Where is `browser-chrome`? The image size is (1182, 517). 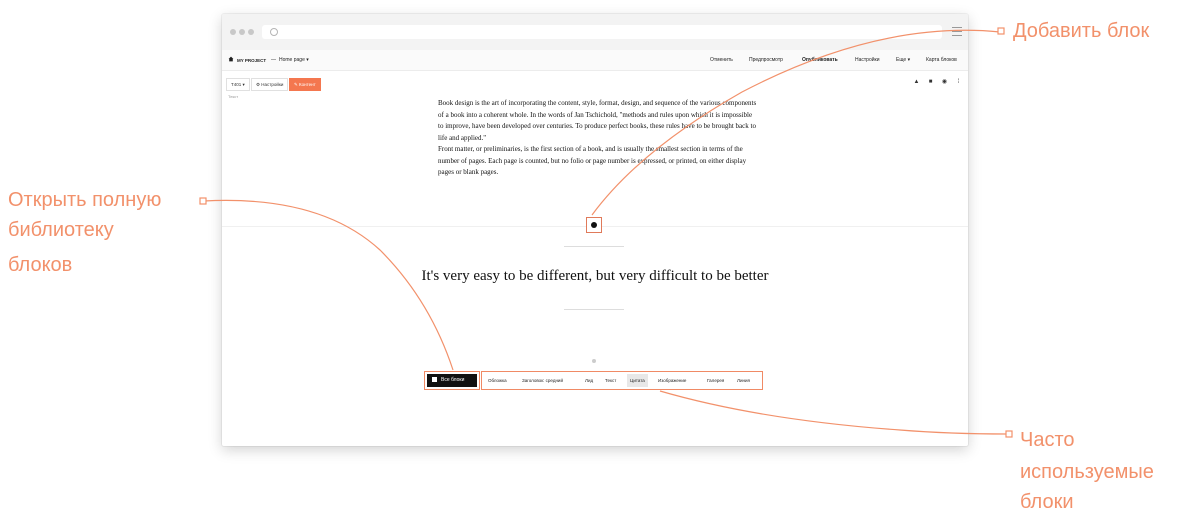 browser-chrome is located at coordinates (595, 32).